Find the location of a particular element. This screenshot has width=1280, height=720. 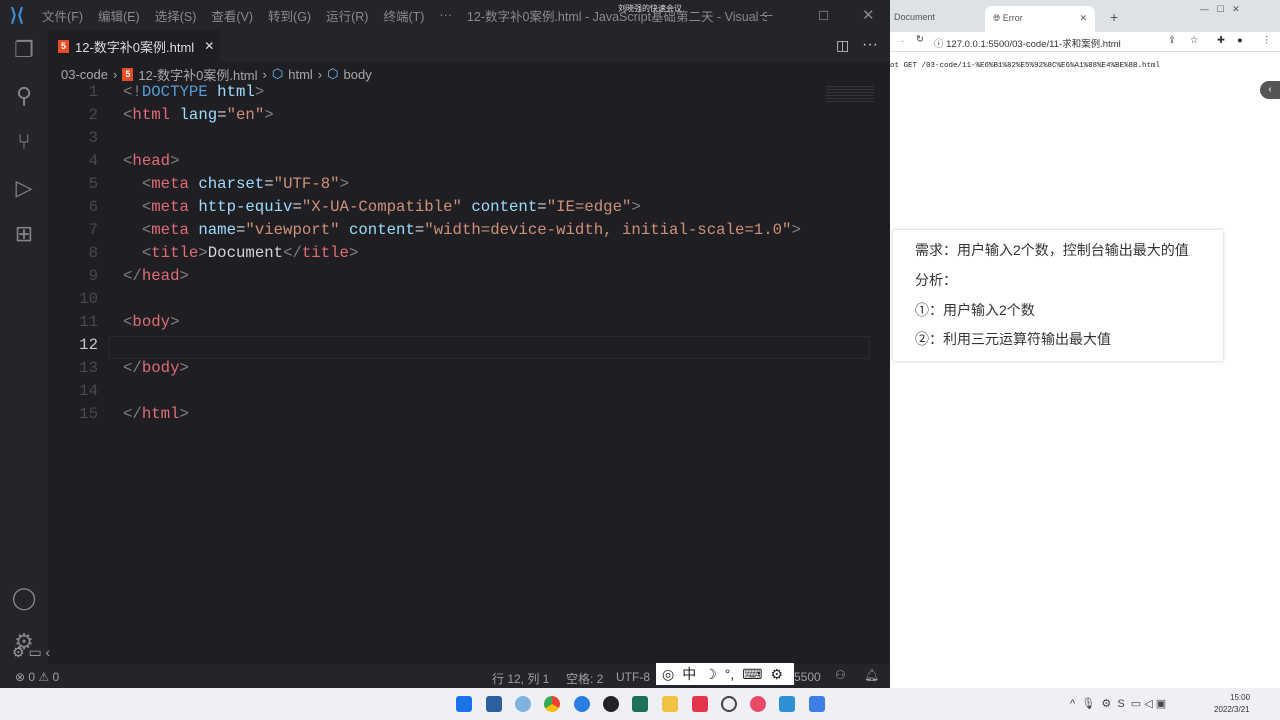

code-line: <body> is located at coordinates (151, 322).